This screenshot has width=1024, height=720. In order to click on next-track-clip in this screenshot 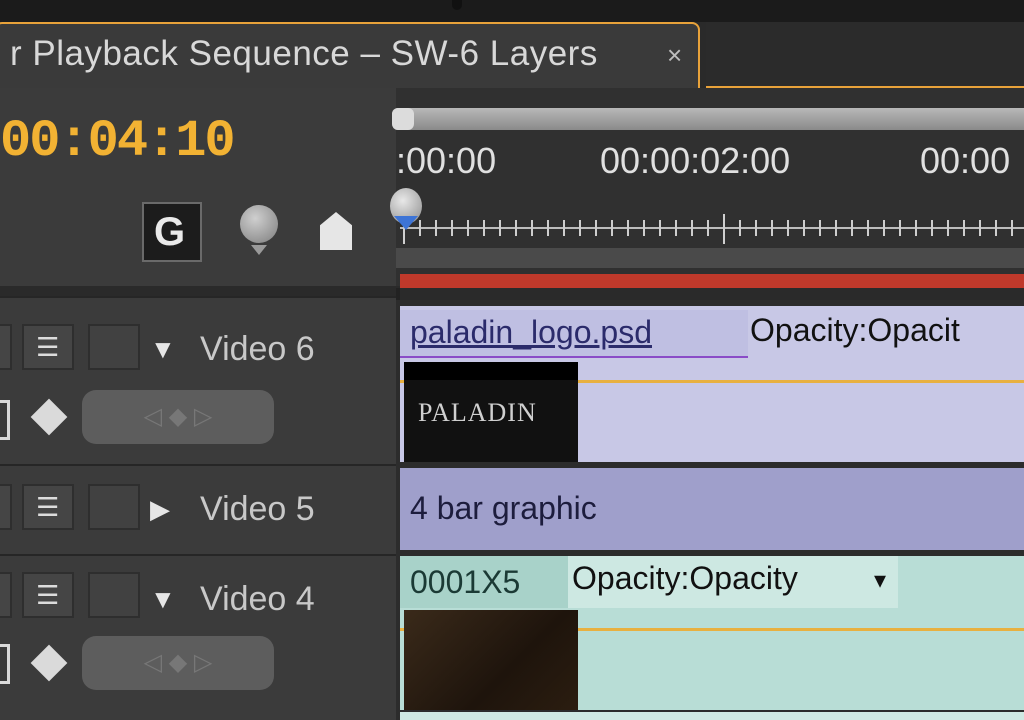, I will do `click(712, 716)`.